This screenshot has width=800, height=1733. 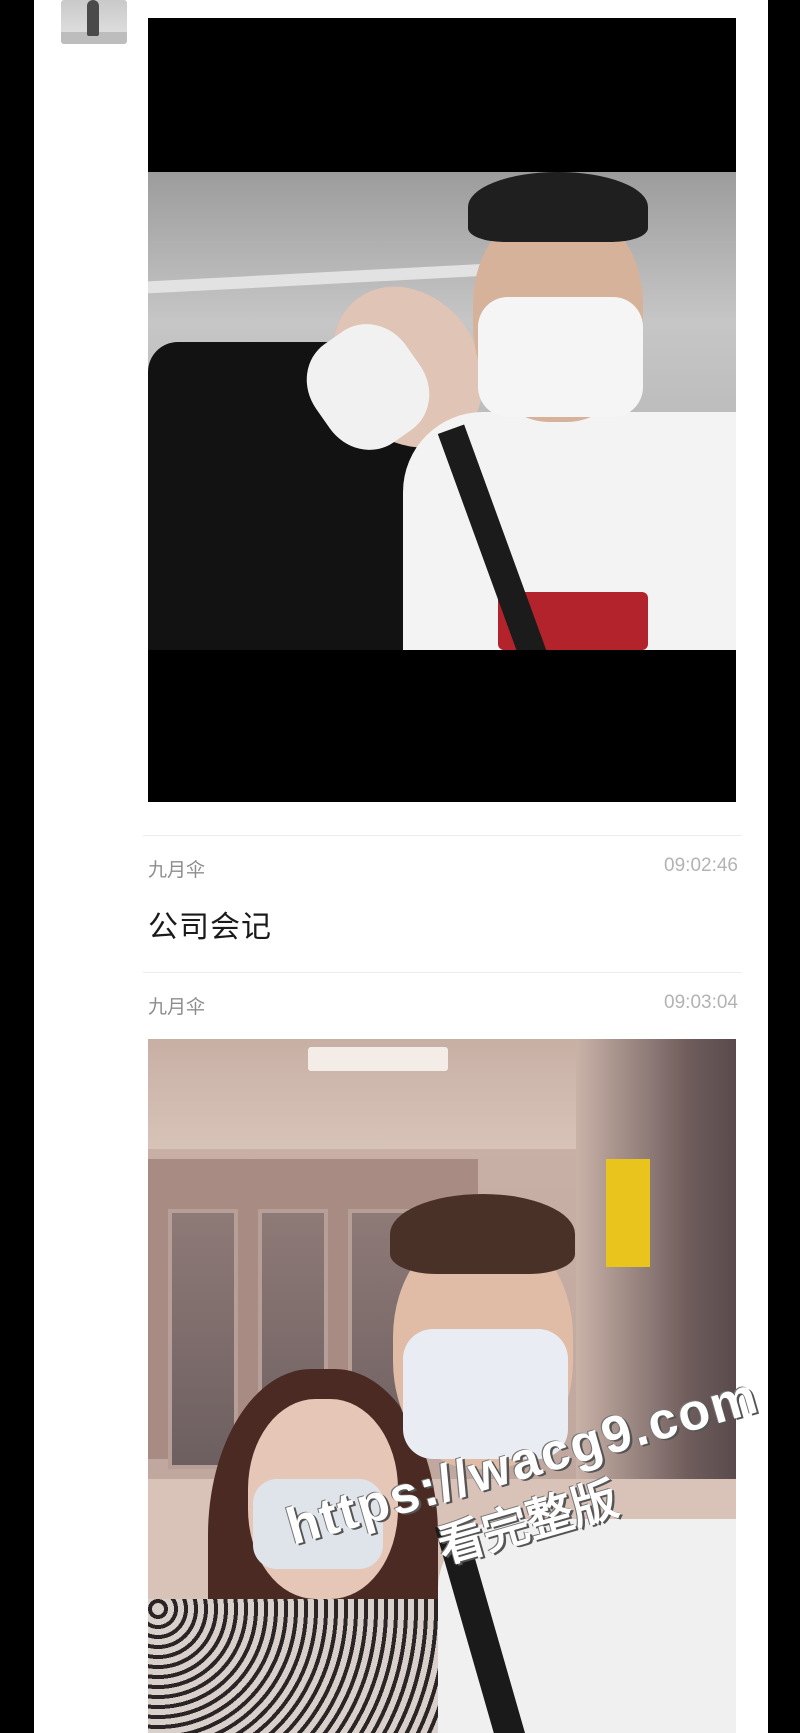 I want to click on image-wall-sign, so click(x=628, y=1213).